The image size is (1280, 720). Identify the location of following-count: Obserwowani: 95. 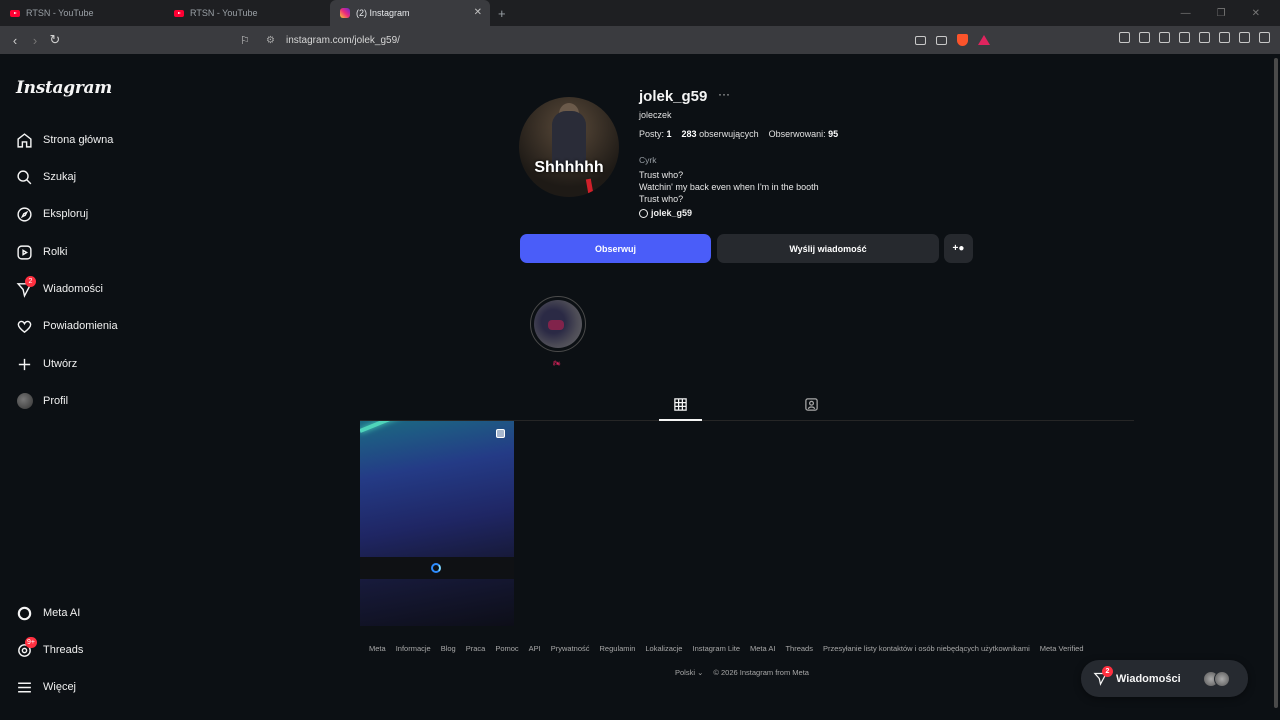
(804, 134).